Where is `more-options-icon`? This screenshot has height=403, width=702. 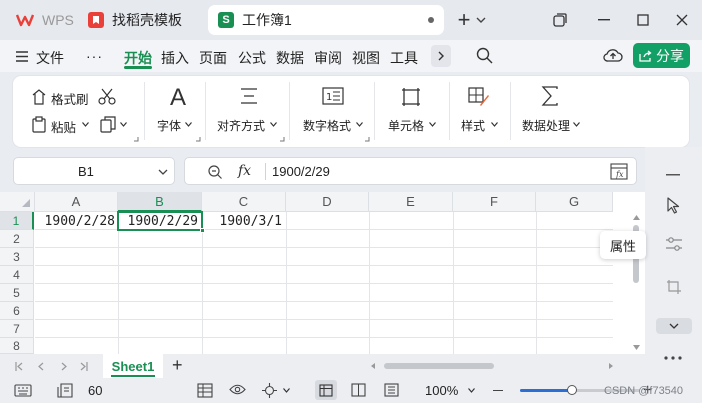 more-options-icon is located at coordinates (673, 358).